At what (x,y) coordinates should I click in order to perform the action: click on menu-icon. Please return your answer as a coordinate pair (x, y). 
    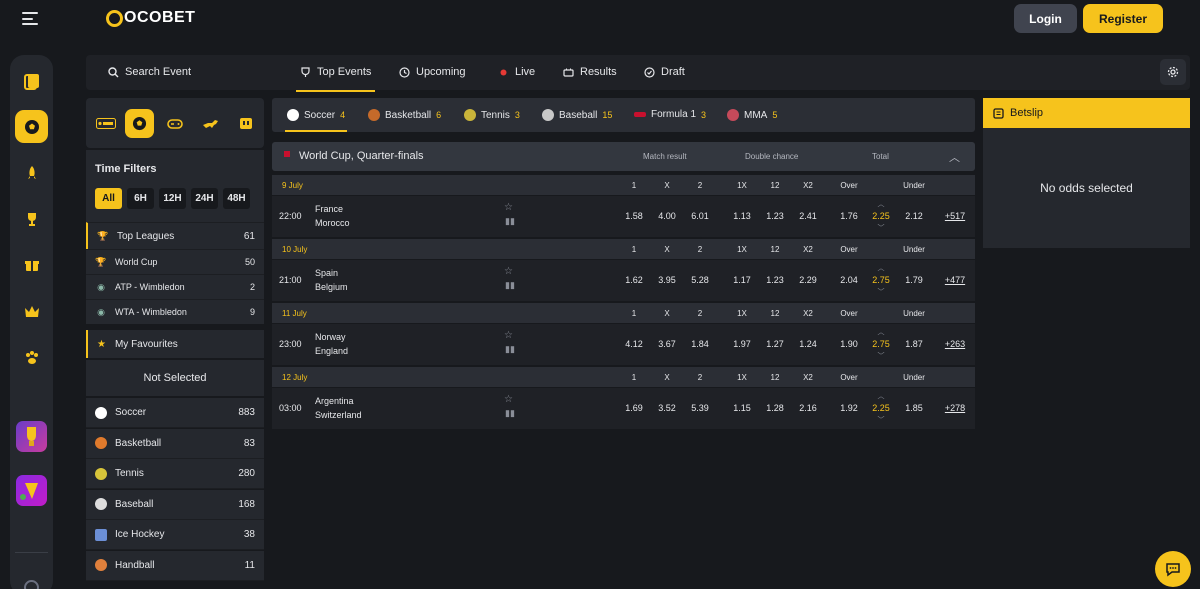
    Looking at the image, I should click on (30, 18).